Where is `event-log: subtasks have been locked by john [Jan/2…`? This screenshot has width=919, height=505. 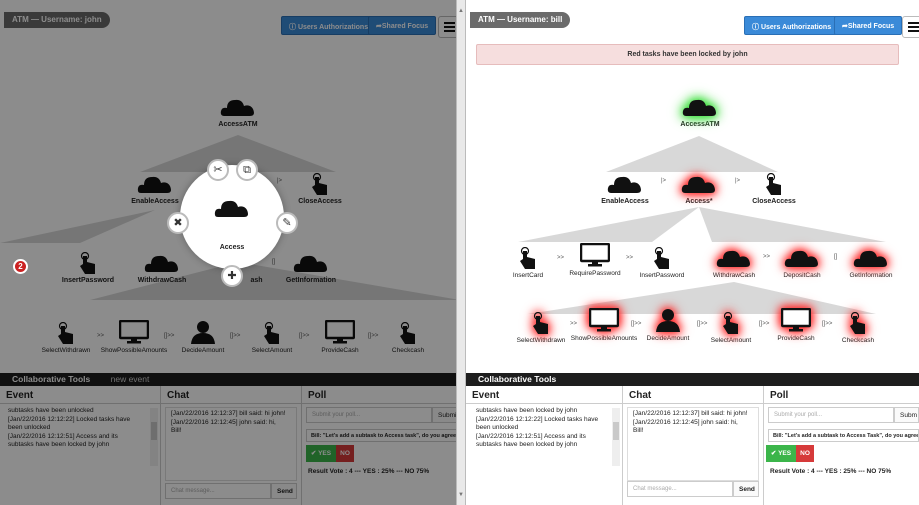 event-log: subtasks have been locked by john [Jan/2… is located at coordinates (546, 428).